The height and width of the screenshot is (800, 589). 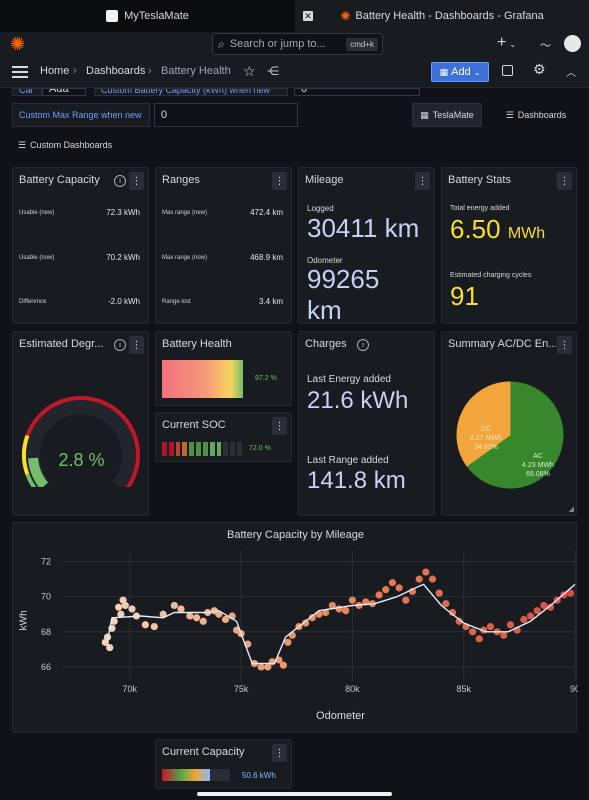 What do you see at coordinates (352, 689) in the screenshot?
I see `x-tick-label: 80k` at bounding box center [352, 689].